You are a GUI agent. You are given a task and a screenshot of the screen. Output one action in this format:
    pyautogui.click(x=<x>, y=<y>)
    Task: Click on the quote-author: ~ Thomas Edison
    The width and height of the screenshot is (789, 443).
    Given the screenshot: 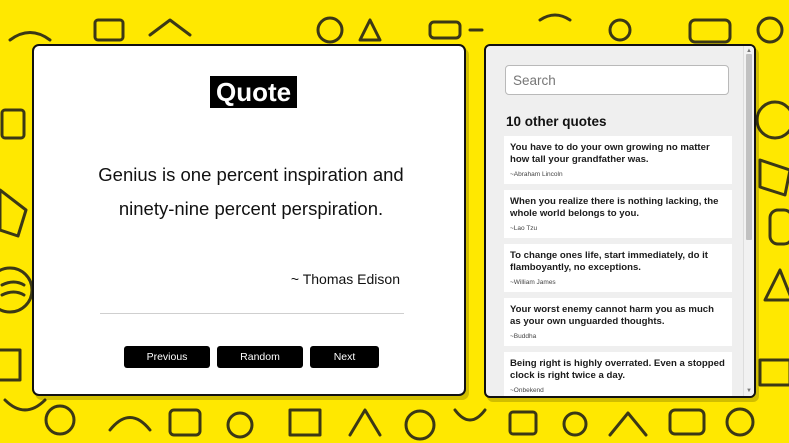 What is the action you would take?
    pyautogui.click(x=345, y=279)
    